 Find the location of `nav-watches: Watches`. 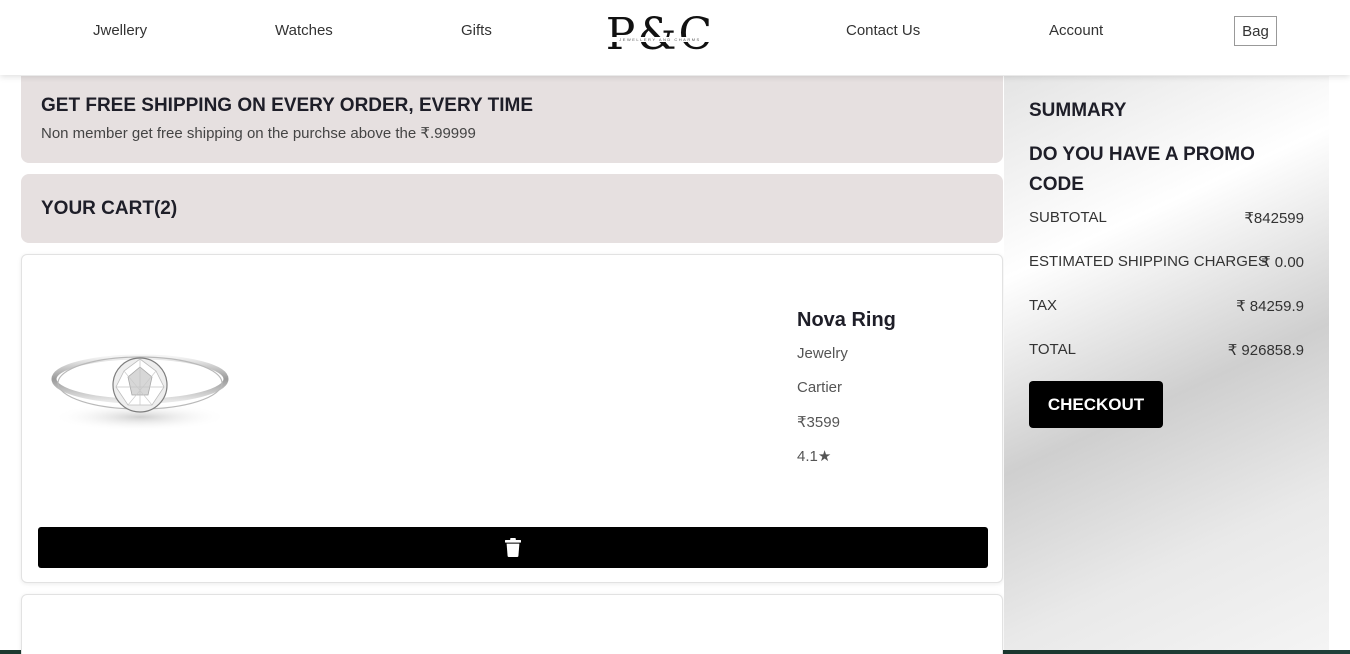

nav-watches: Watches is located at coordinates (304, 30).